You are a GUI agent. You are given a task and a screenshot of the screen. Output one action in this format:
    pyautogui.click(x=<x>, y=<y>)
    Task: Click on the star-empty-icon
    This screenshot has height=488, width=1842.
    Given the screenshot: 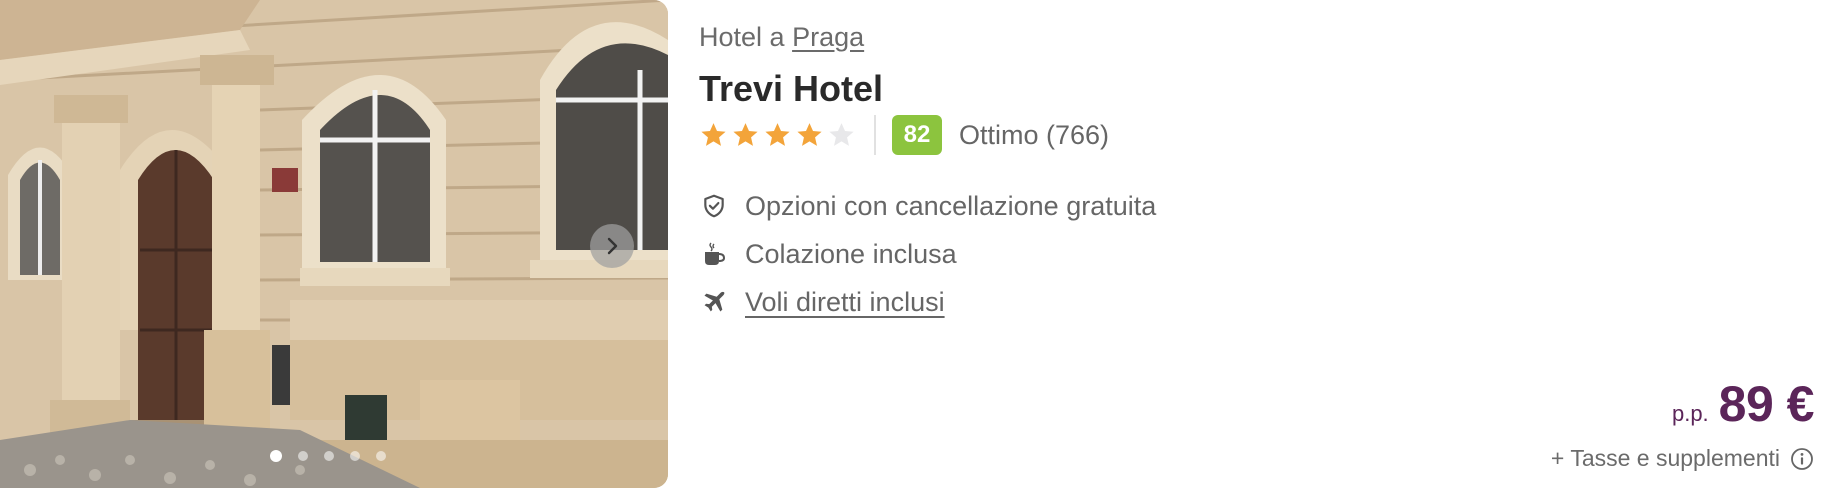 What is the action you would take?
    pyautogui.click(x=841, y=134)
    